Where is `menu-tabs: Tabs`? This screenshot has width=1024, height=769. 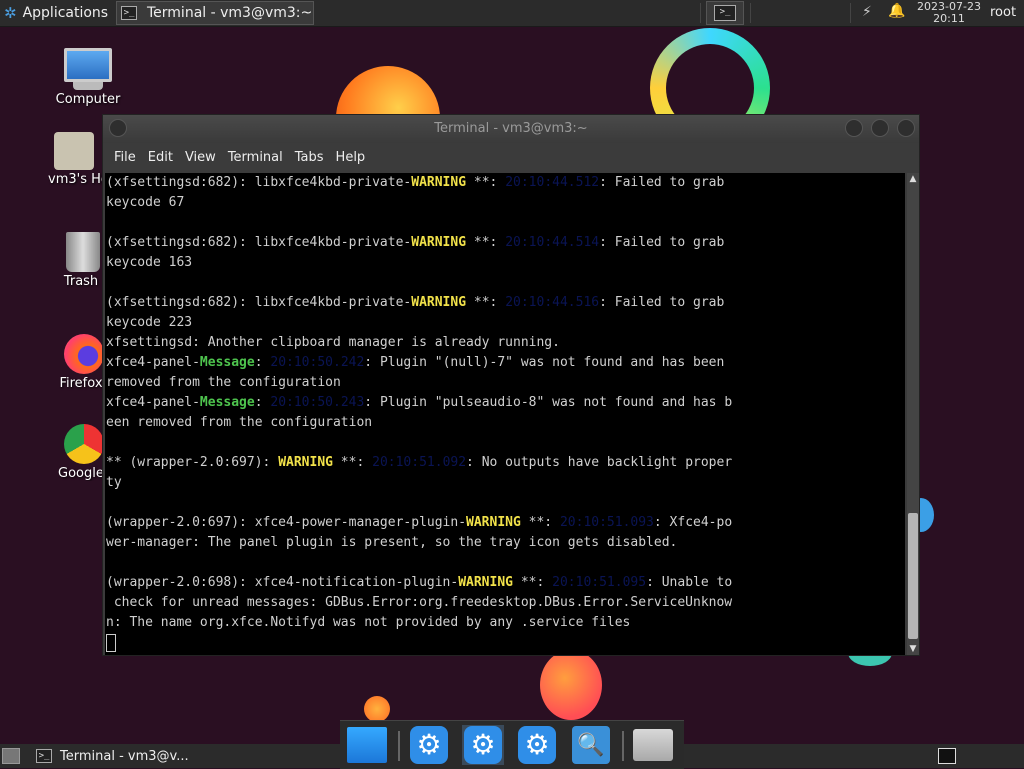
menu-tabs: Tabs is located at coordinates (309, 157).